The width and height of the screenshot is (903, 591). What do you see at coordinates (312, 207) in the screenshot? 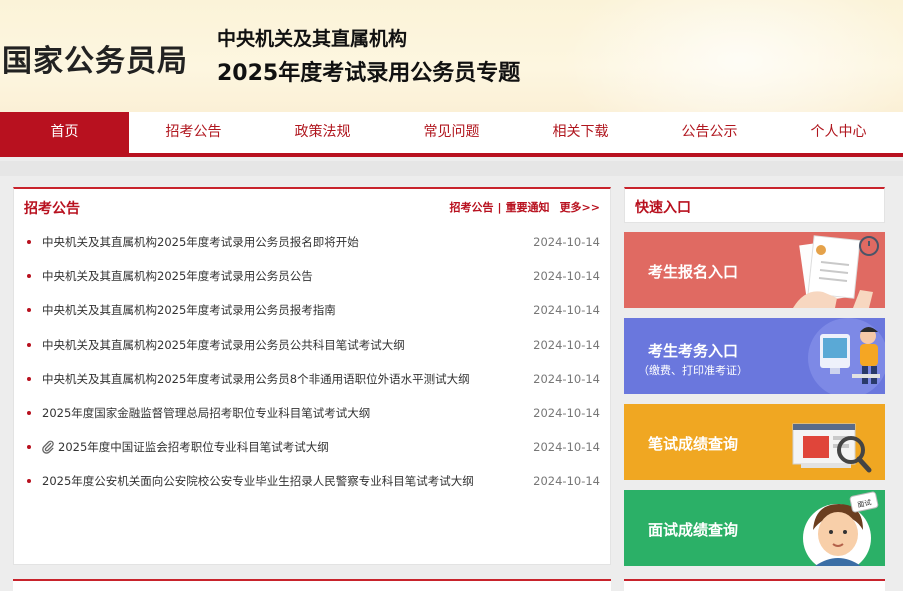
I see `announcements-header: 招考公告 招考公告 | 重要通知 更多>>` at bounding box center [312, 207].